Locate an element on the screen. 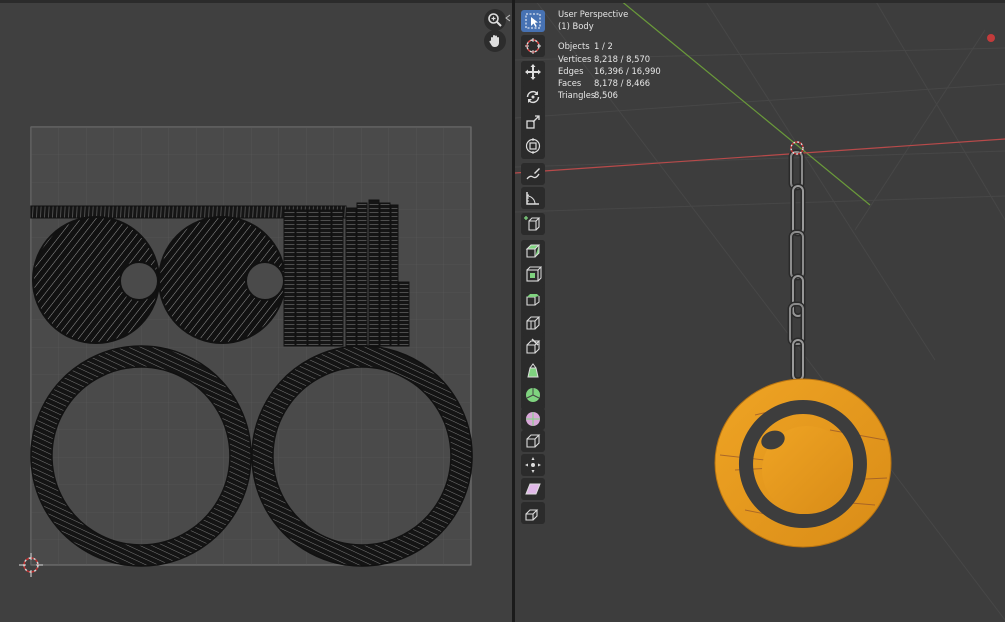  stat-row-edges: Edges 16,396 / 16,990 is located at coordinates (609, 71).